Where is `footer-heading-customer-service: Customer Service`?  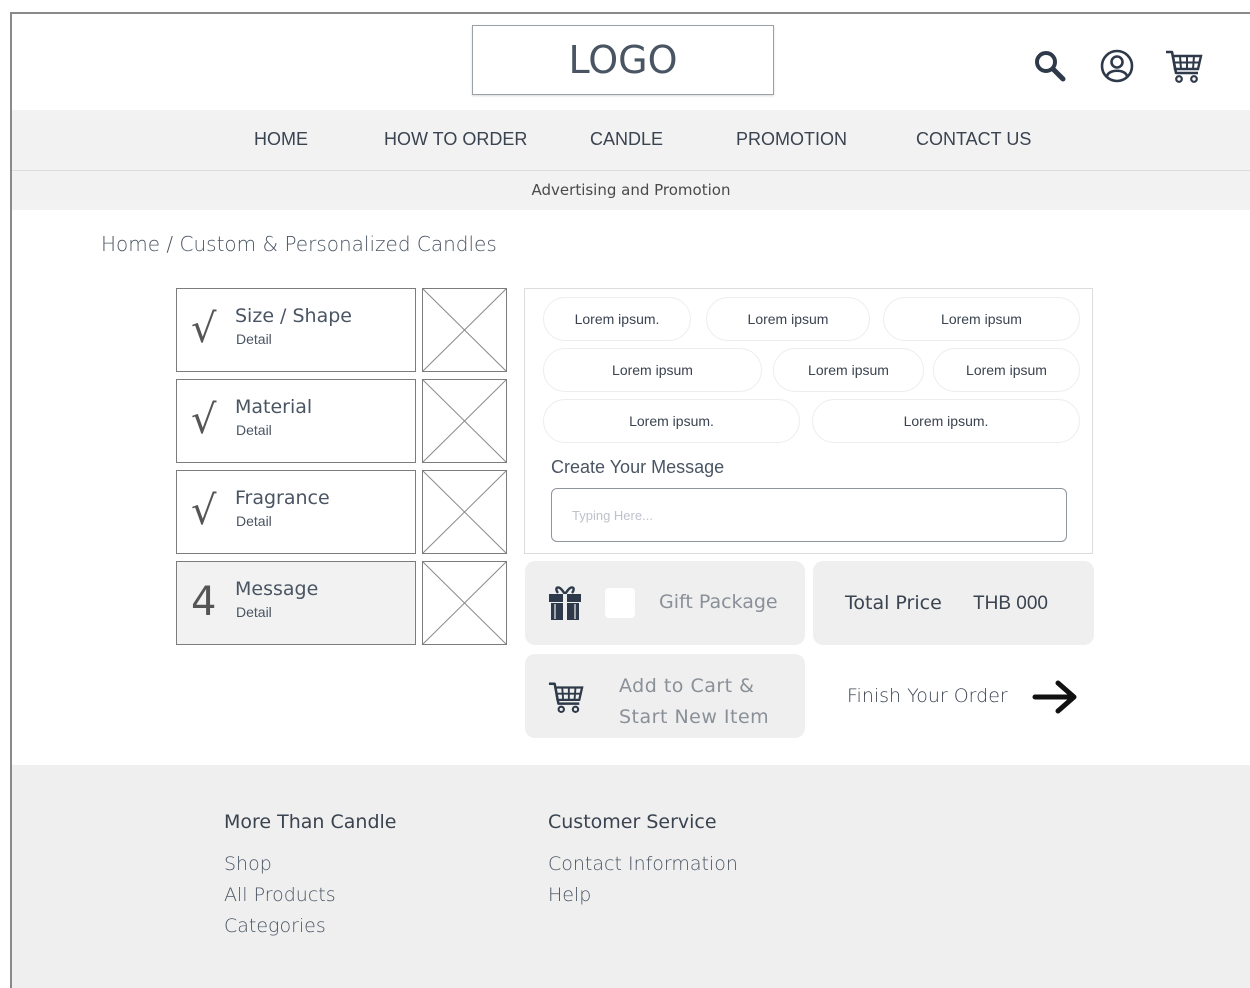 footer-heading-customer-service: Customer Service is located at coordinates (632, 822).